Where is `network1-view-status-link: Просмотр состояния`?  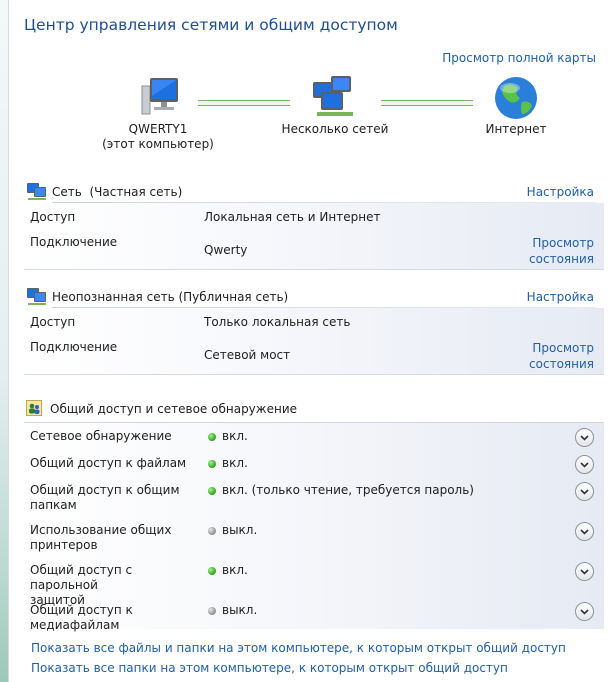
network1-view-status-link: Просмотр состояния is located at coordinates (561, 251).